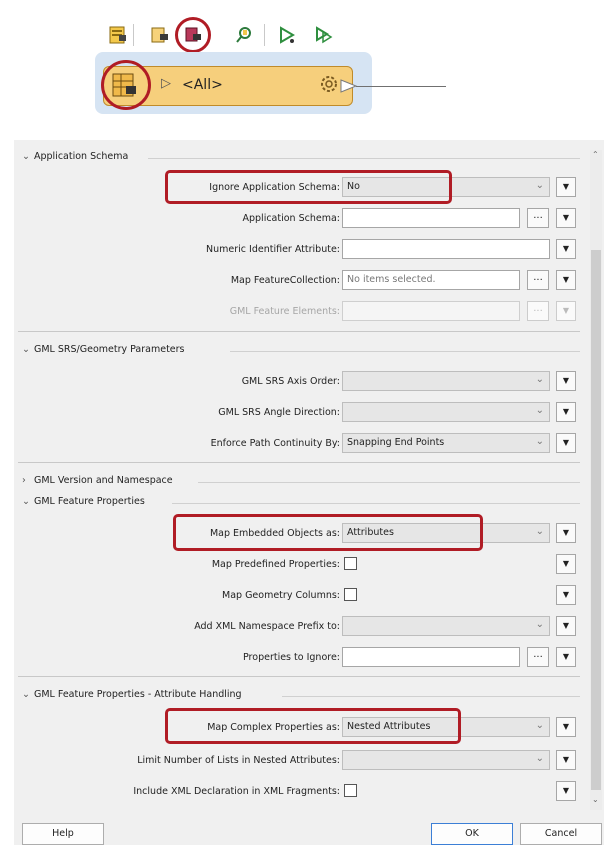  What do you see at coordinates (566, 249) in the screenshot?
I see `numeric-id-menu-button: ▼` at bounding box center [566, 249].